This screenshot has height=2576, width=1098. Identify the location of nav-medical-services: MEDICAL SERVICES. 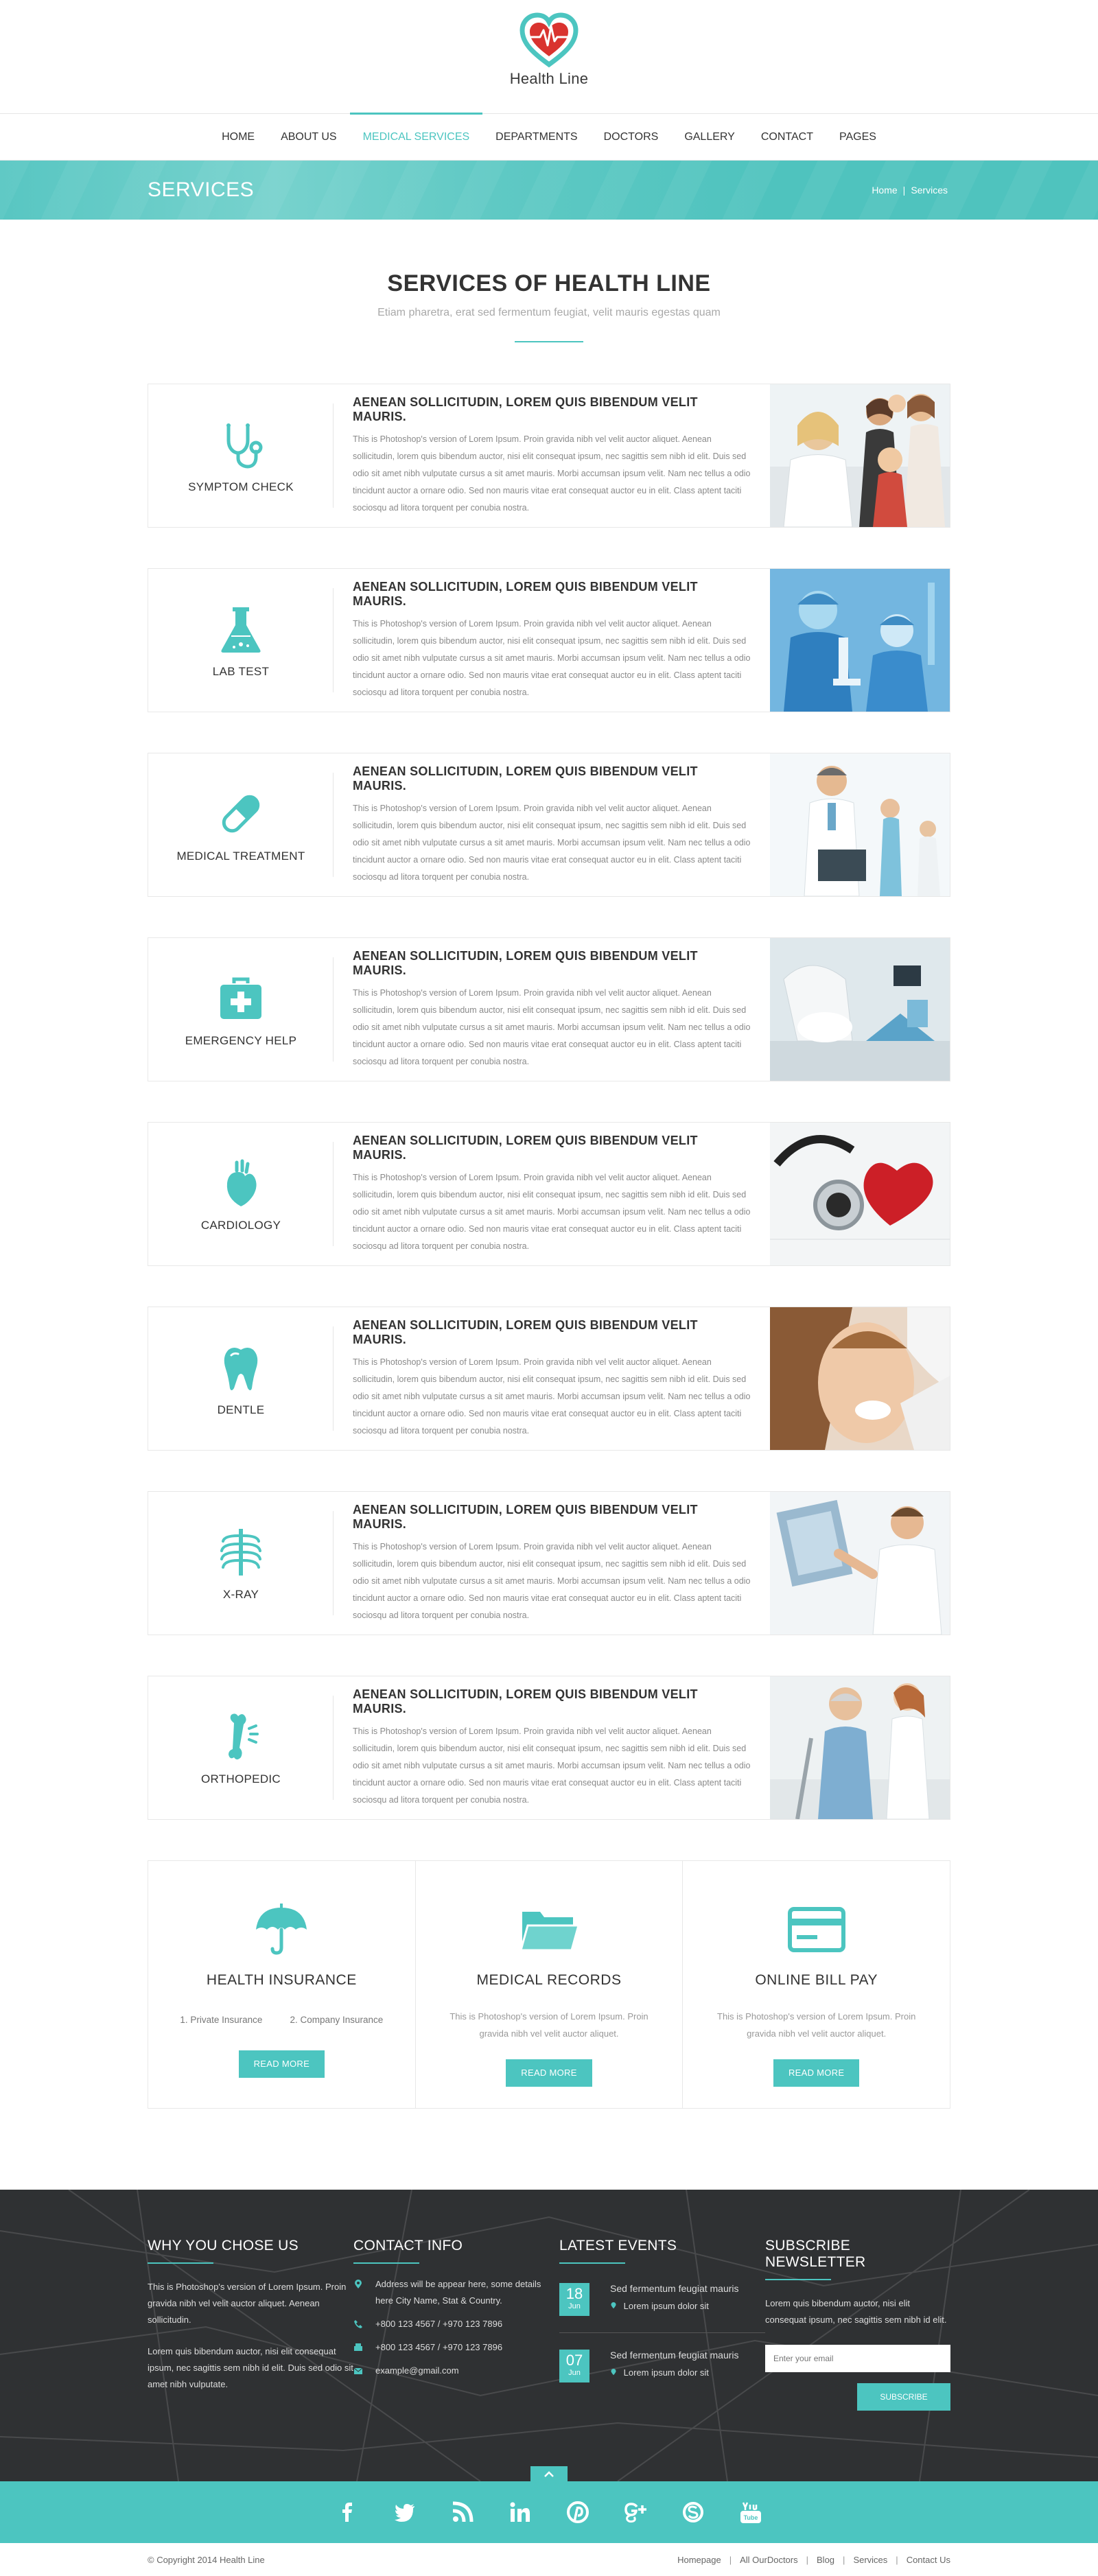
(416, 136).